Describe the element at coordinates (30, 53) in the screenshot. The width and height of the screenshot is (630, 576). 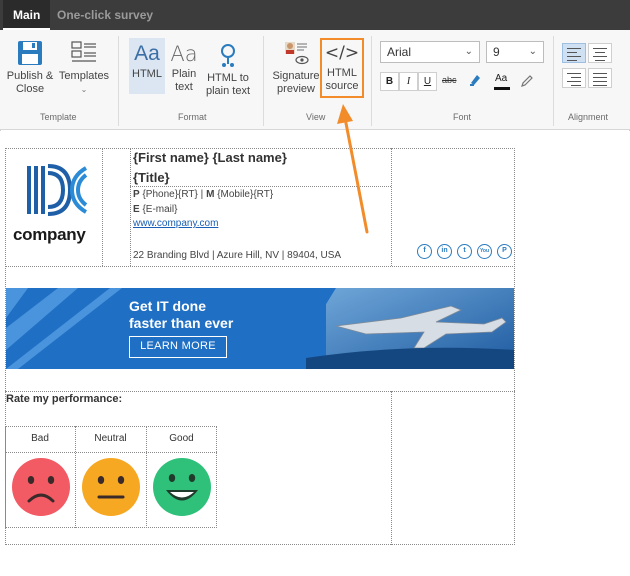
I see `save-icon` at that location.